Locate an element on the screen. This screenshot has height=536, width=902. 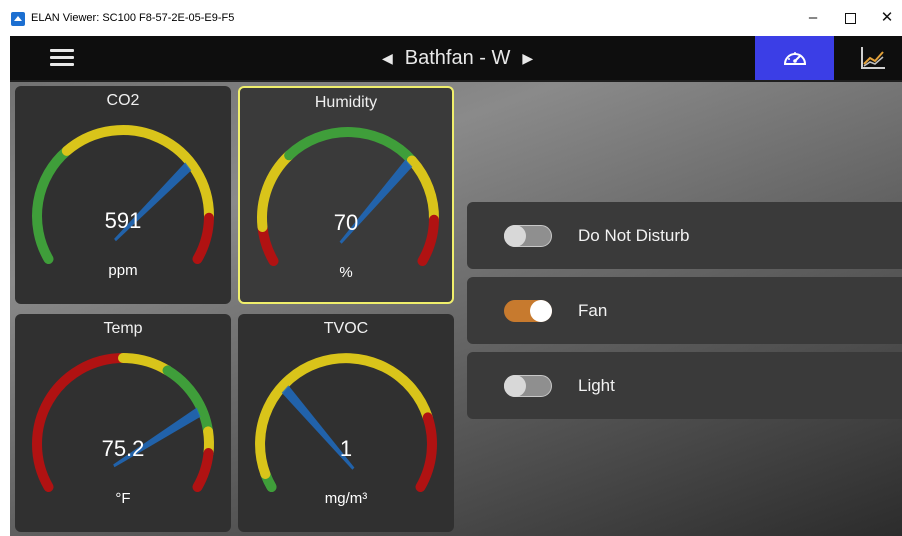
gauge-label: Temp is located at coordinates (123, 328).